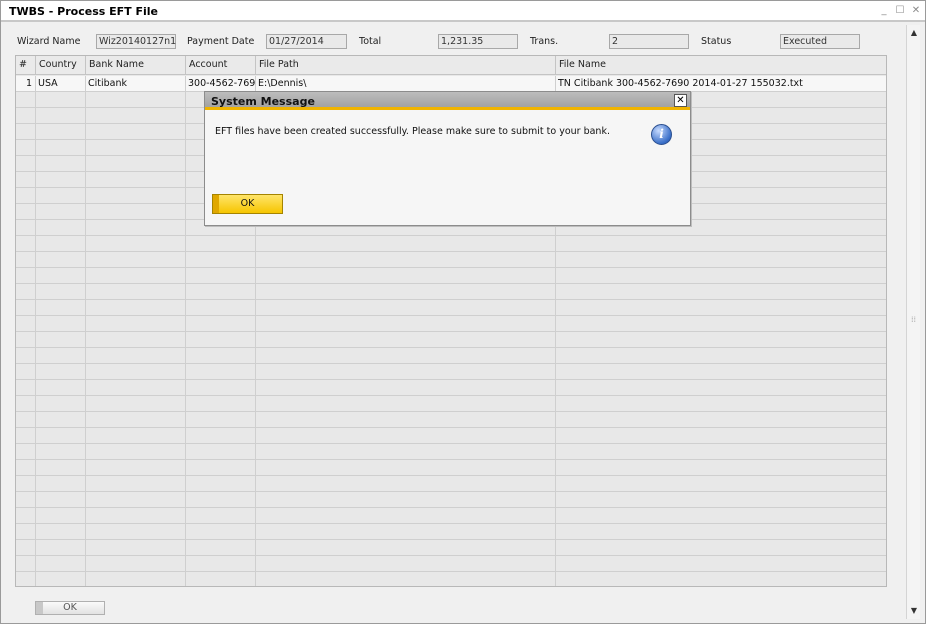  What do you see at coordinates (136, 84) in the screenshot?
I see `cell-bank-name: Citibank` at bounding box center [136, 84].